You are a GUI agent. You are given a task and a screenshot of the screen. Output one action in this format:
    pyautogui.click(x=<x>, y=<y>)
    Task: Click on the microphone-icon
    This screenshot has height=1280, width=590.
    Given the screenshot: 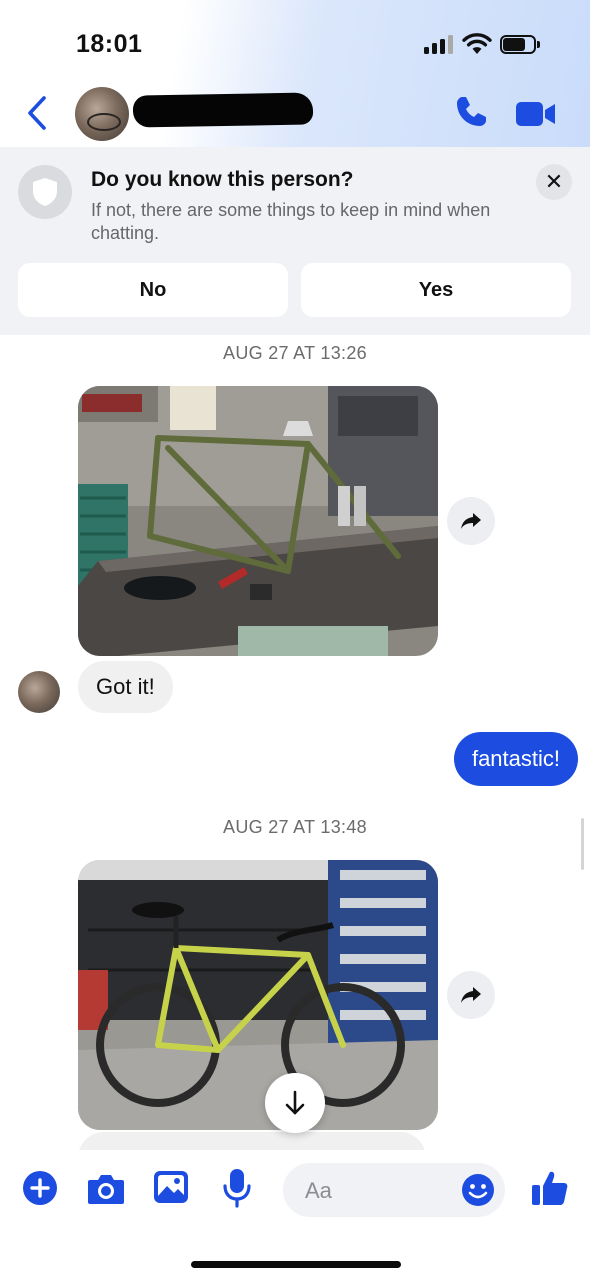 What is the action you would take?
    pyautogui.click(x=237, y=1188)
    